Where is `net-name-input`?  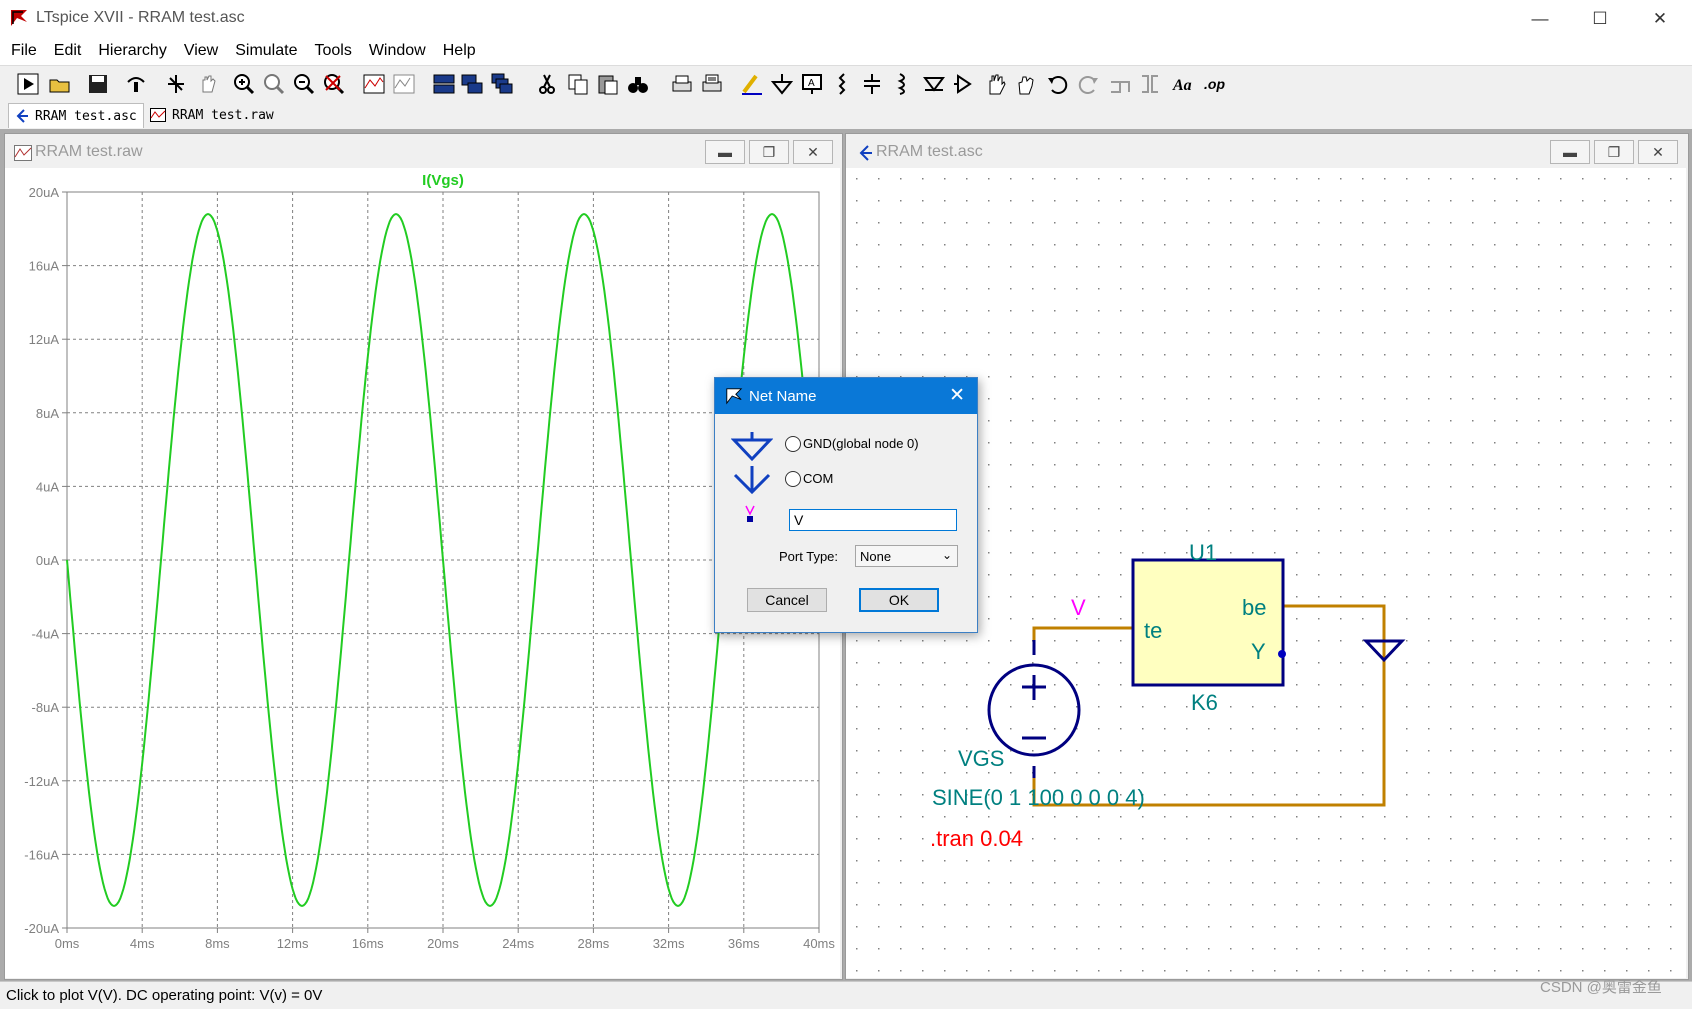 net-name-input is located at coordinates (873, 520).